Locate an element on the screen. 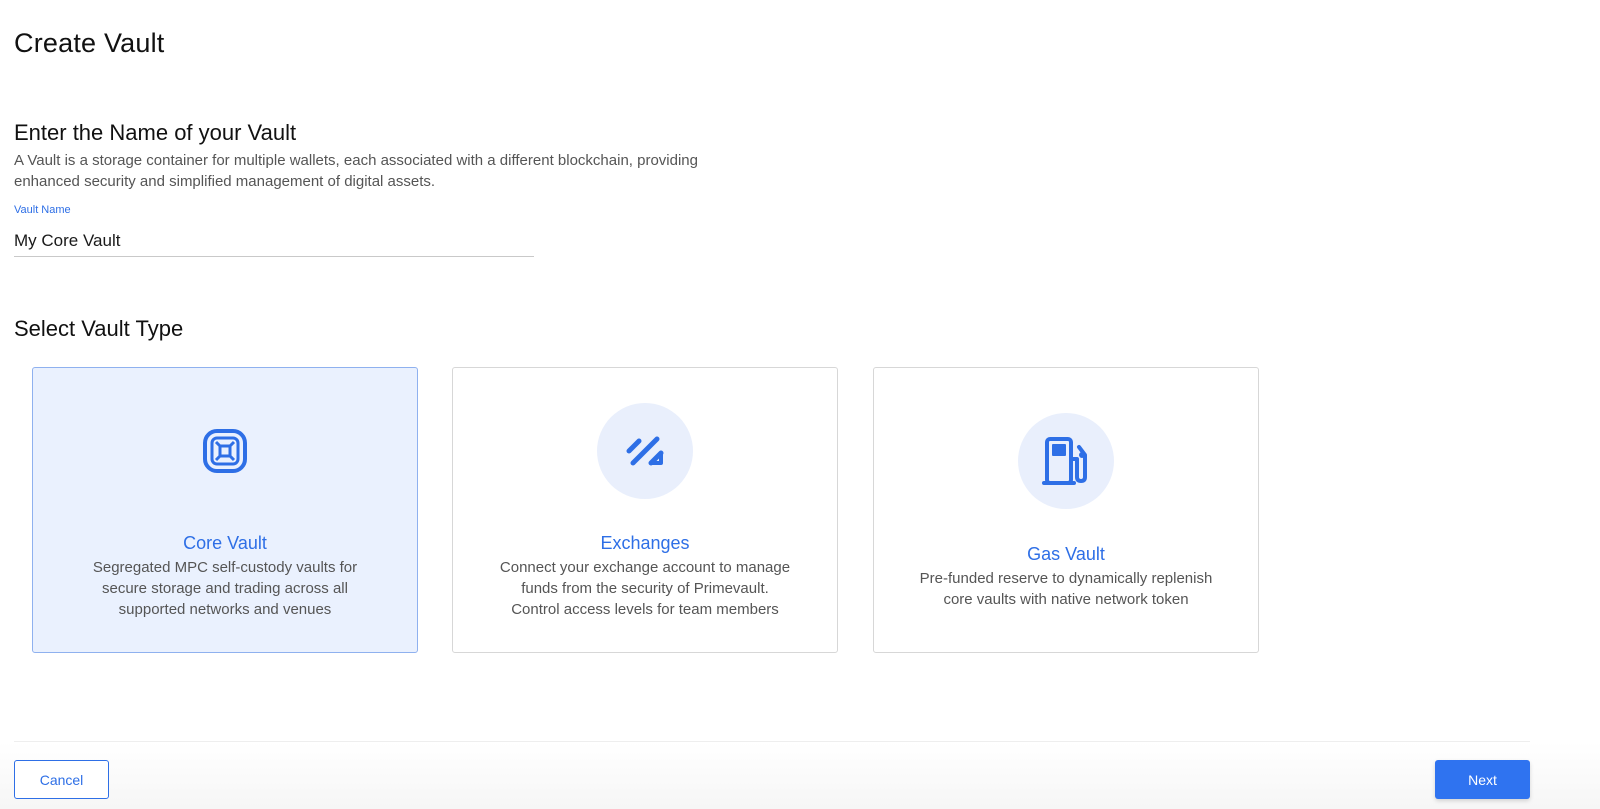 This screenshot has width=1600, height=809. vault-name-input is located at coordinates (274, 241).